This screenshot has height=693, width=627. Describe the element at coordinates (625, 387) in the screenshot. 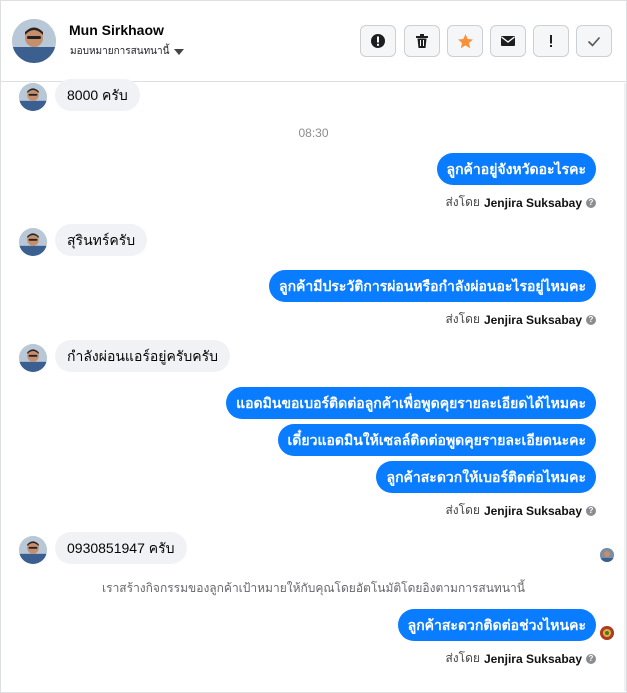

I see `scrollbar` at that location.